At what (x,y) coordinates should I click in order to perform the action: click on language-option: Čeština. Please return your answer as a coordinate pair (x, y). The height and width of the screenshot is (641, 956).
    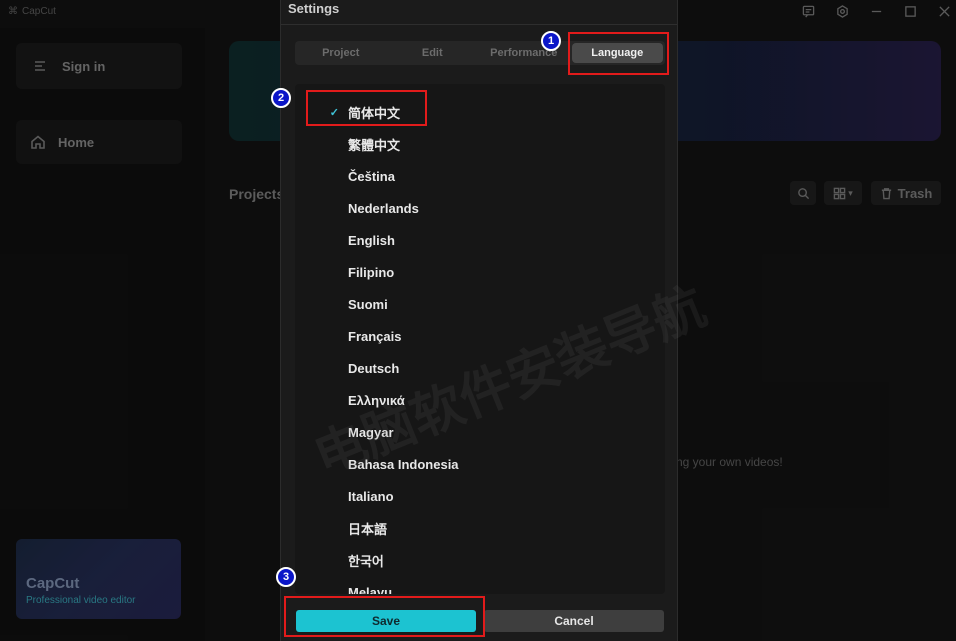
    Looking at the image, I should click on (480, 176).